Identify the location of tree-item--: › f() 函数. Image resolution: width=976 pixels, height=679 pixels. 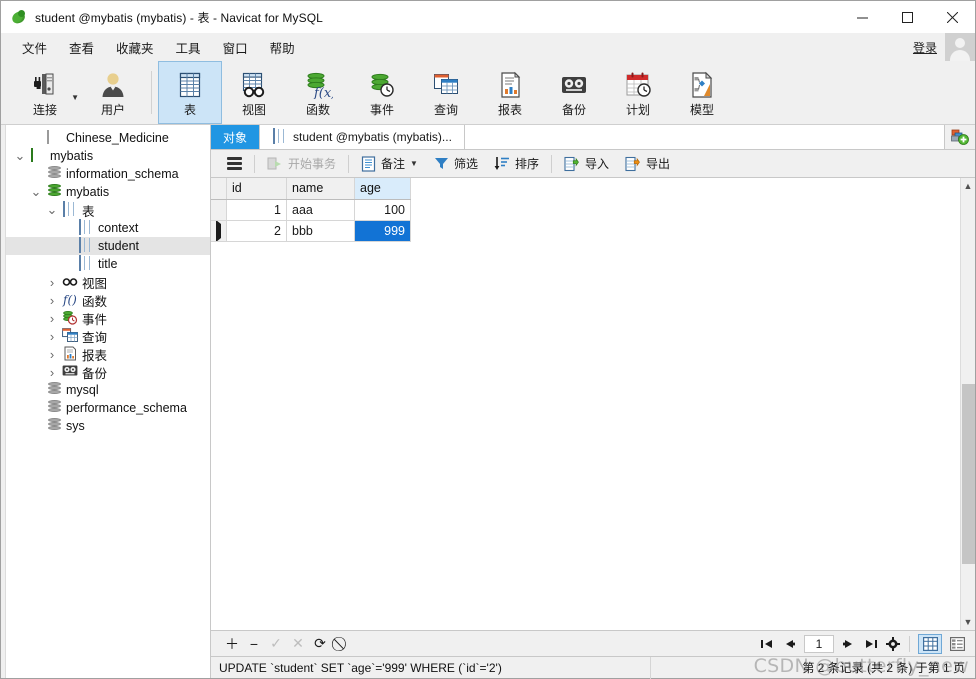
(108, 300).